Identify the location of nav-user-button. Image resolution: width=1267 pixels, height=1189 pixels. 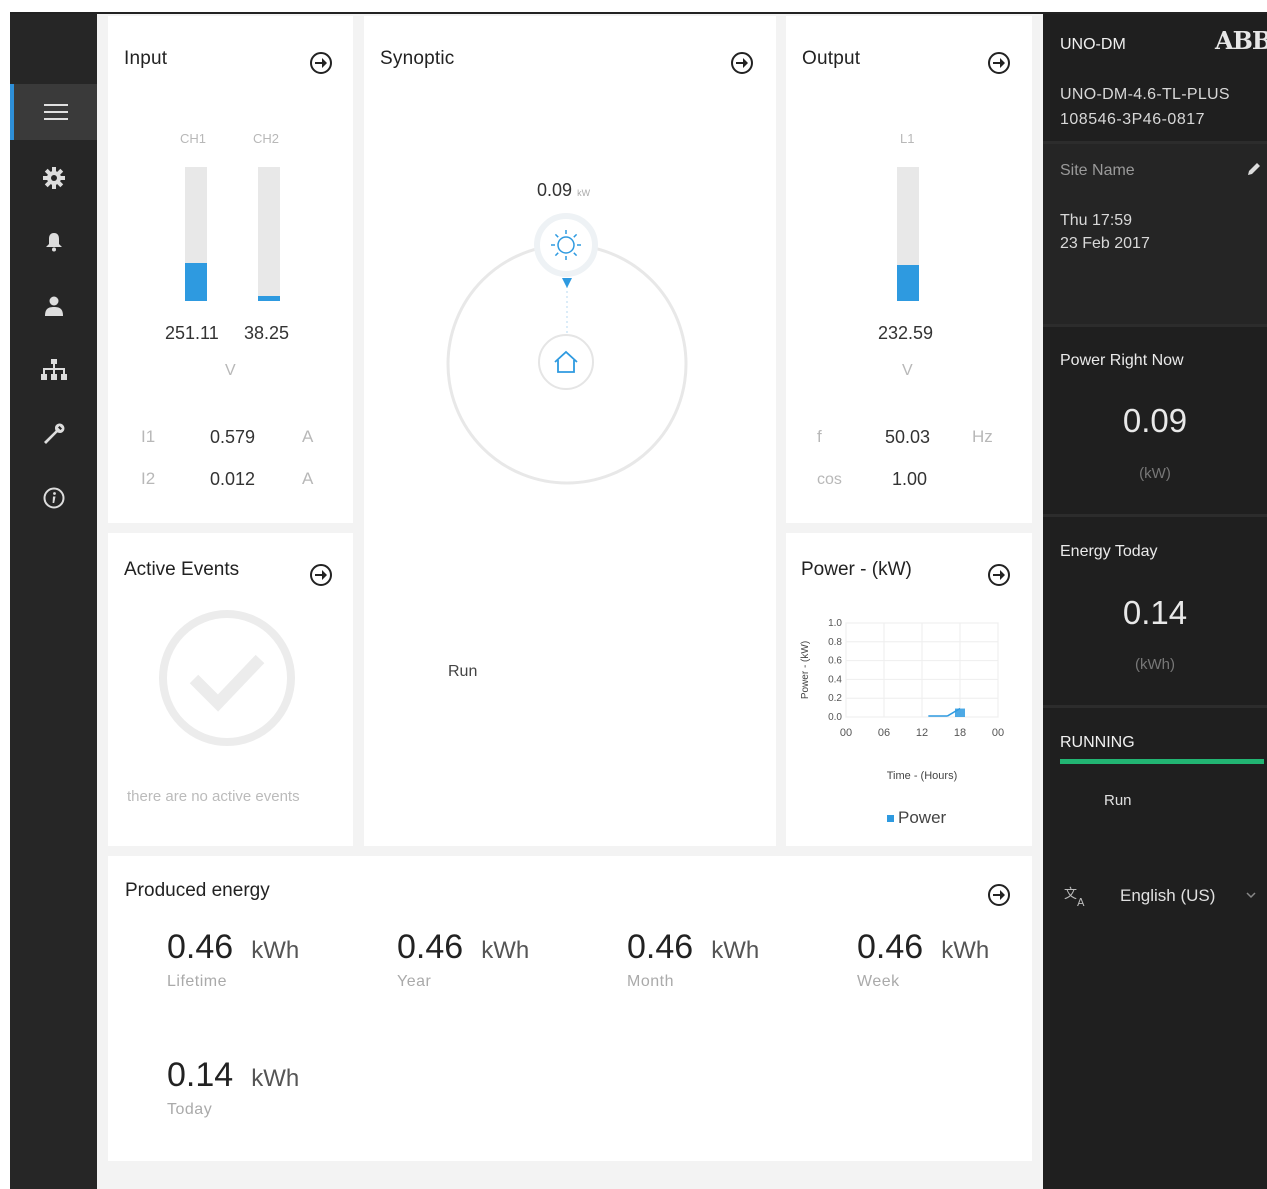
(53, 306).